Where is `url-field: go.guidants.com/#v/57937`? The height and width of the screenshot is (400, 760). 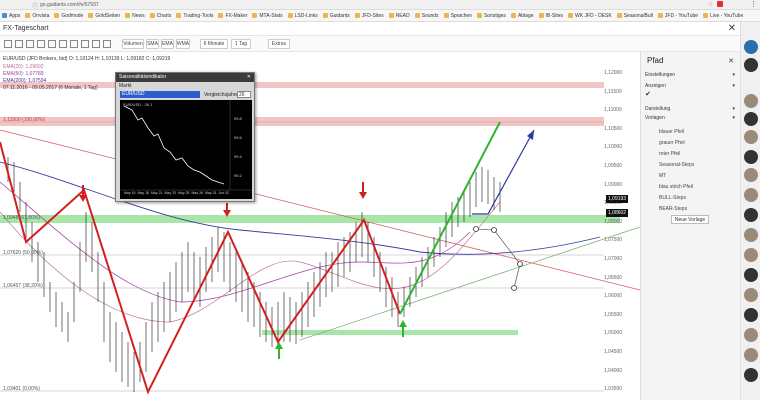
url-field: go.guidants.com/#v/57937 is located at coordinates (69, 5).